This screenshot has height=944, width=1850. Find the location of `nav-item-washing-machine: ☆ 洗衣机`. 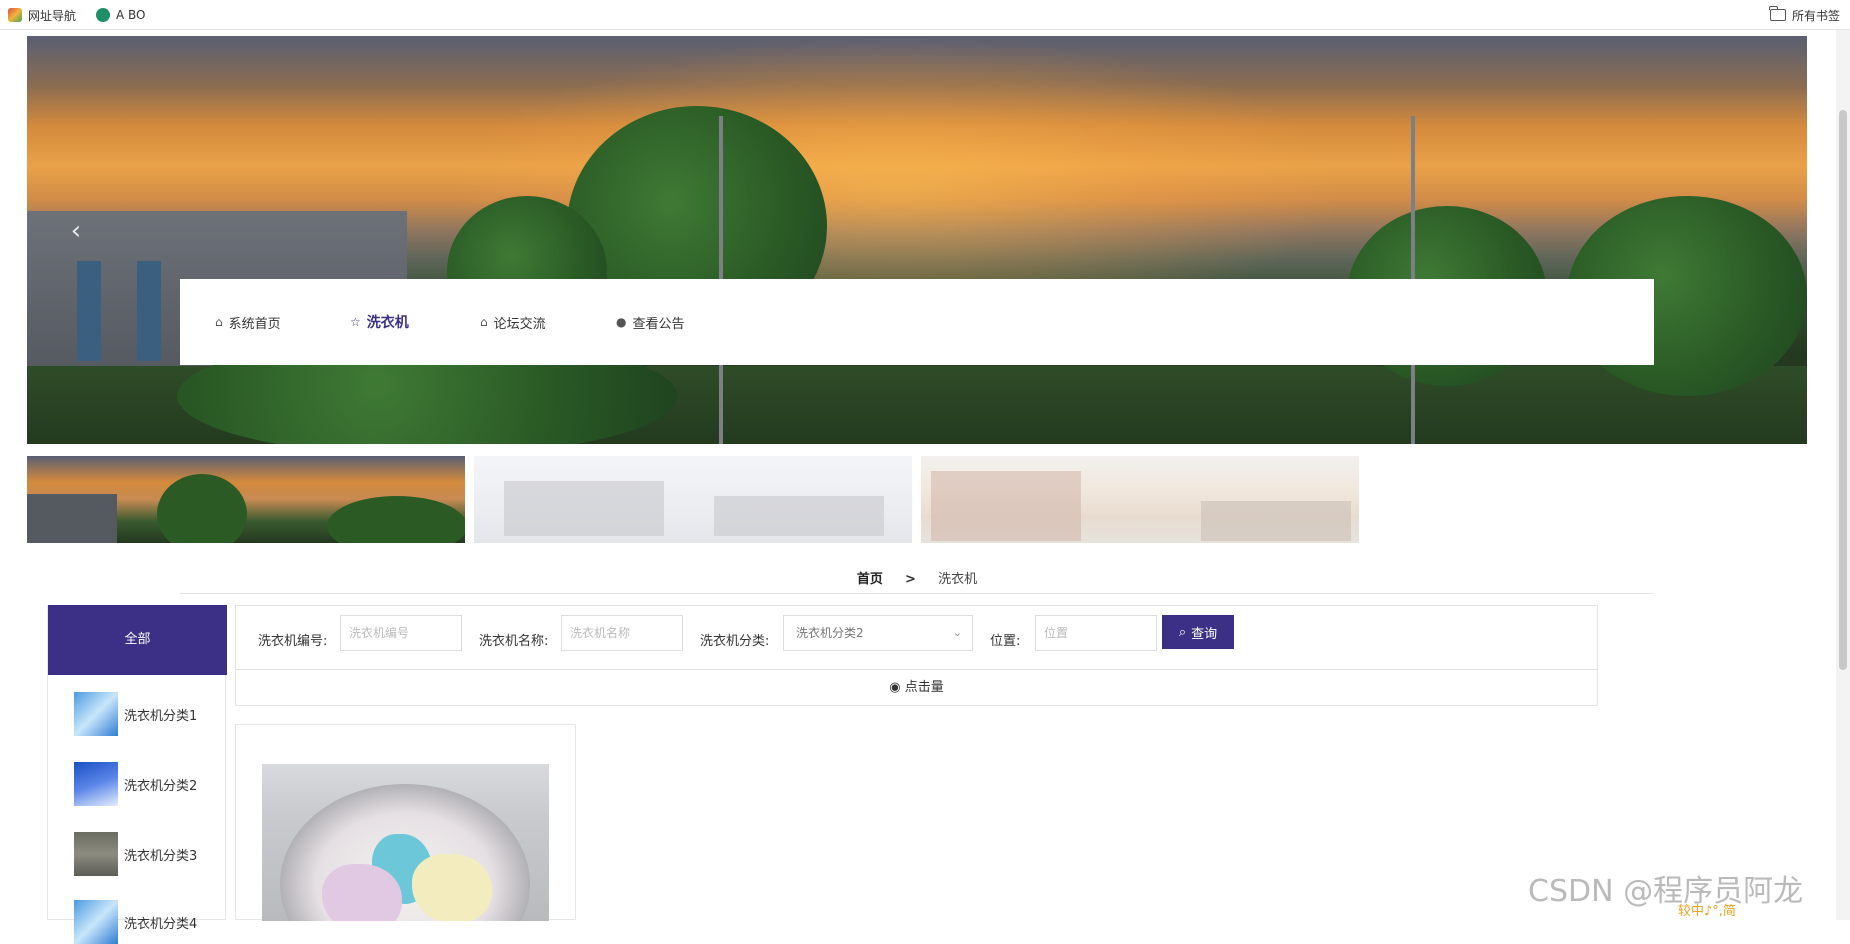

nav-item-washing-machine: ☆ 洗衣机 is located at coordinates (379, 322).